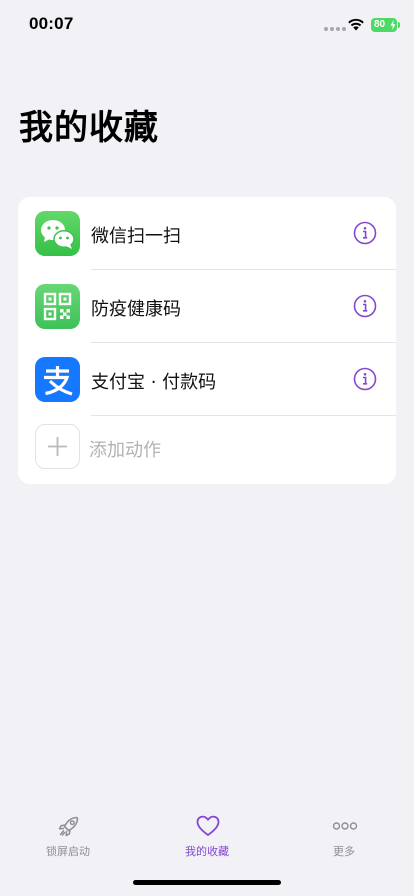 The width and height of the screenshot is (414, 896). Describe the element at coordinates (51, 23) in the screenshot. I see `status-time: 00:07` at that location.